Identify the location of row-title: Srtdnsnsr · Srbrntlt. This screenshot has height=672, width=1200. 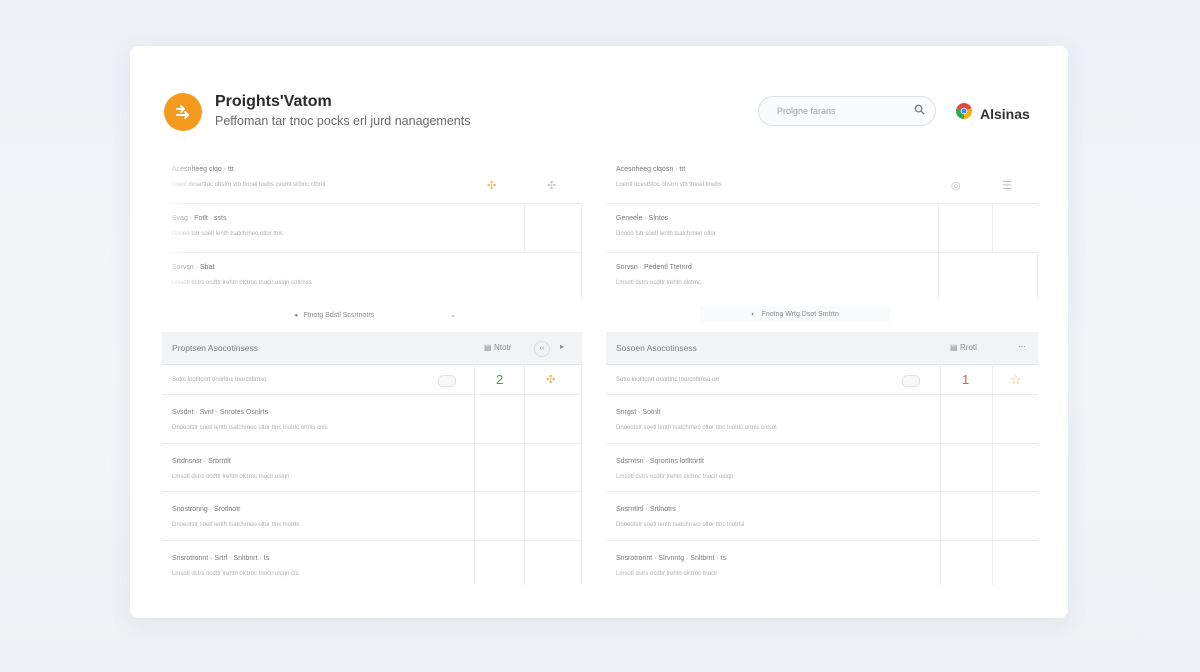
(201, 461).